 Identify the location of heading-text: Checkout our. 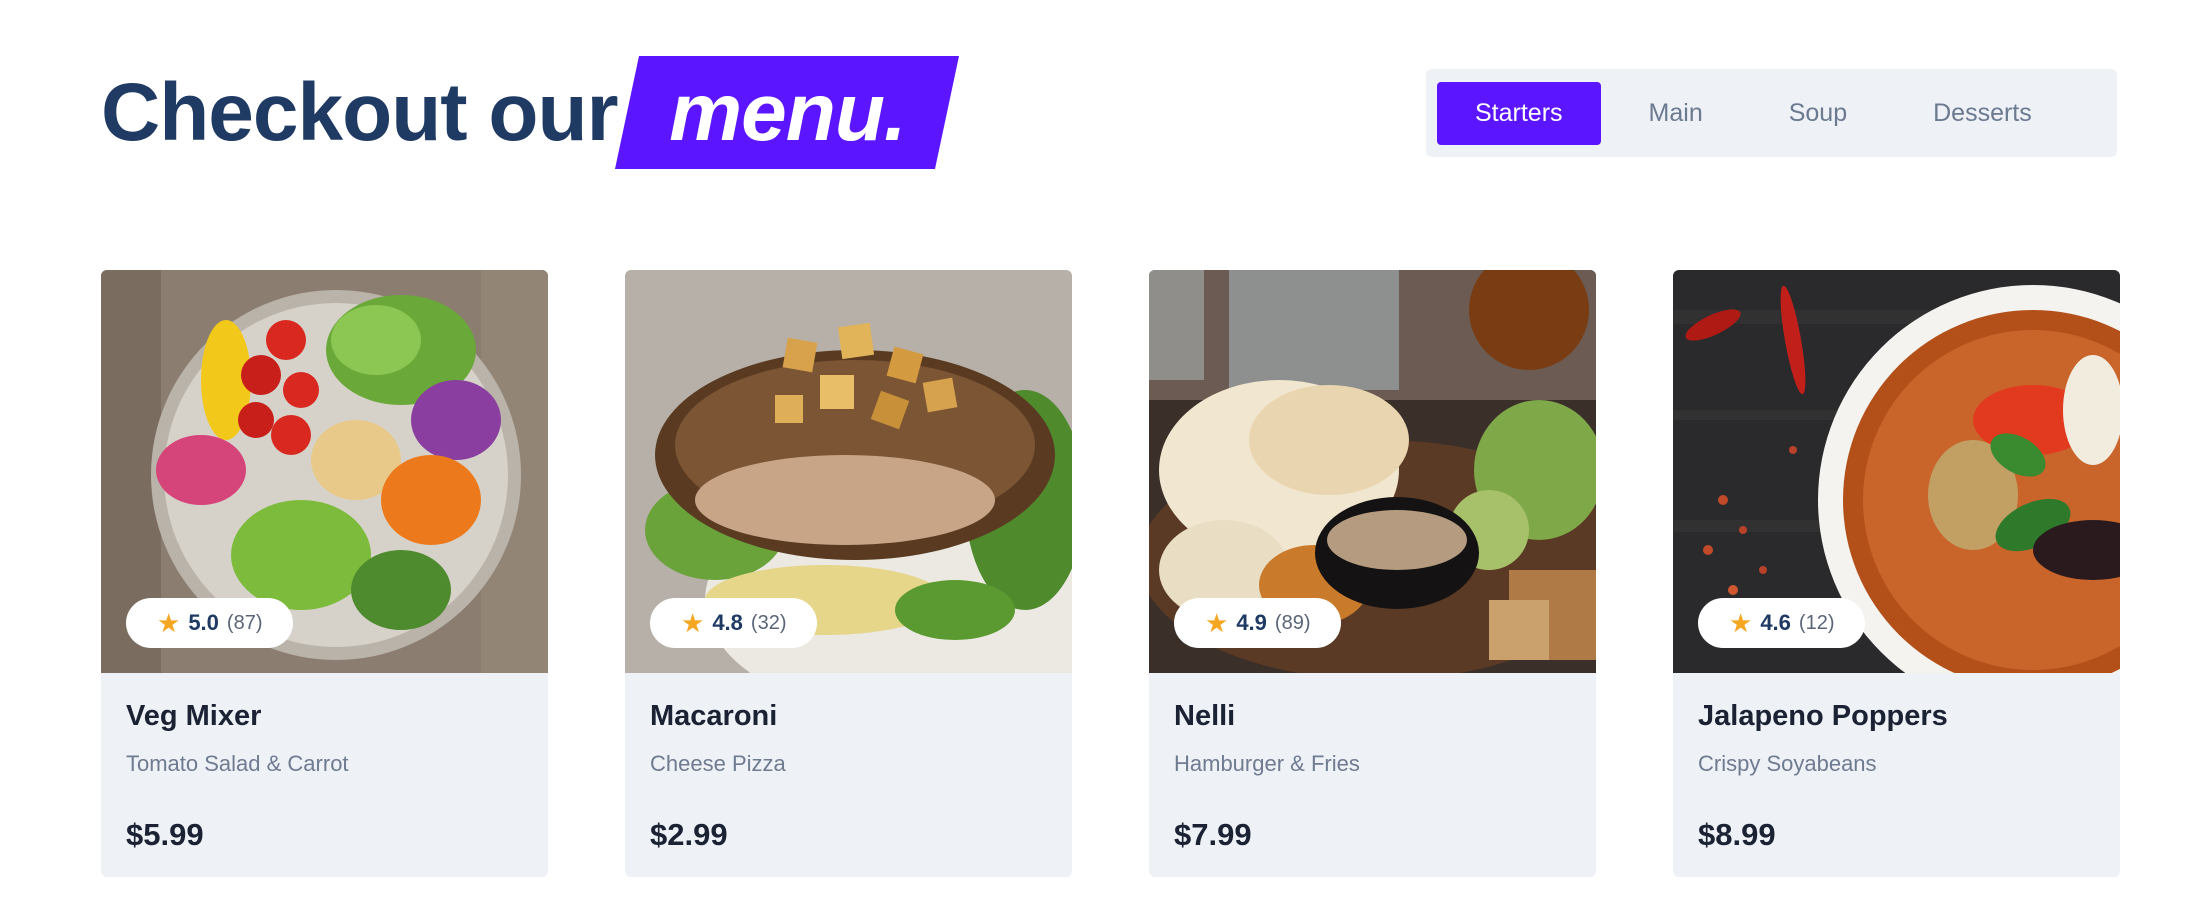
(359, 112).